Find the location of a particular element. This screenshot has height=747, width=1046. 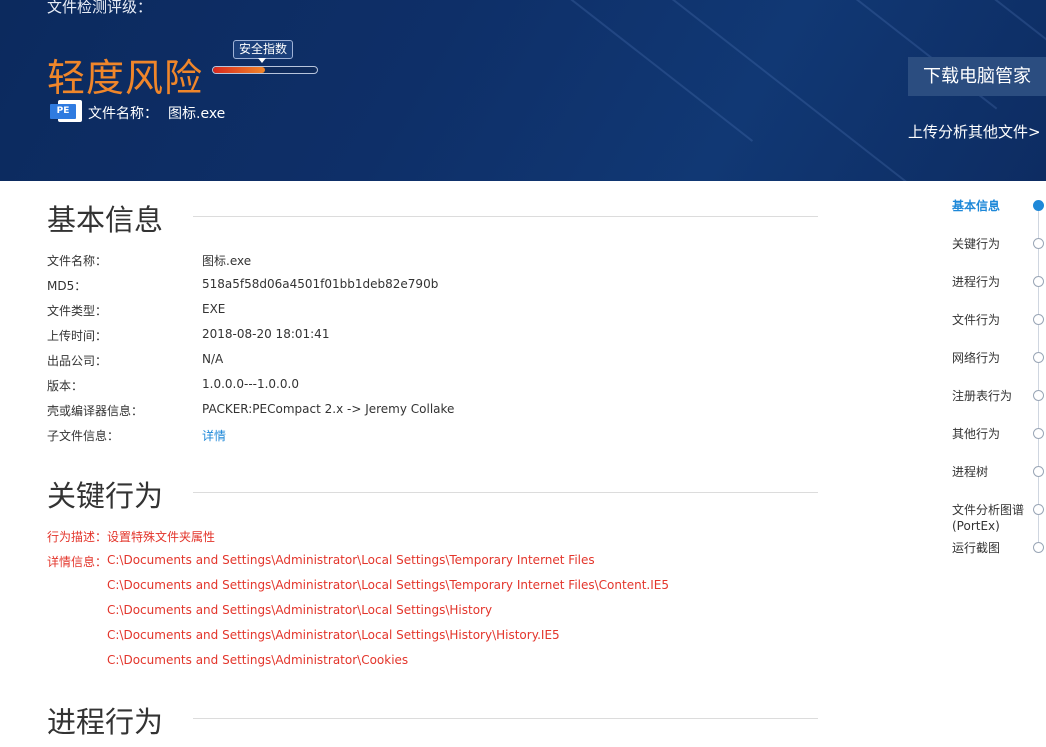

behavior-desc-label: 行为描述： is located at coordinates (77, 537).